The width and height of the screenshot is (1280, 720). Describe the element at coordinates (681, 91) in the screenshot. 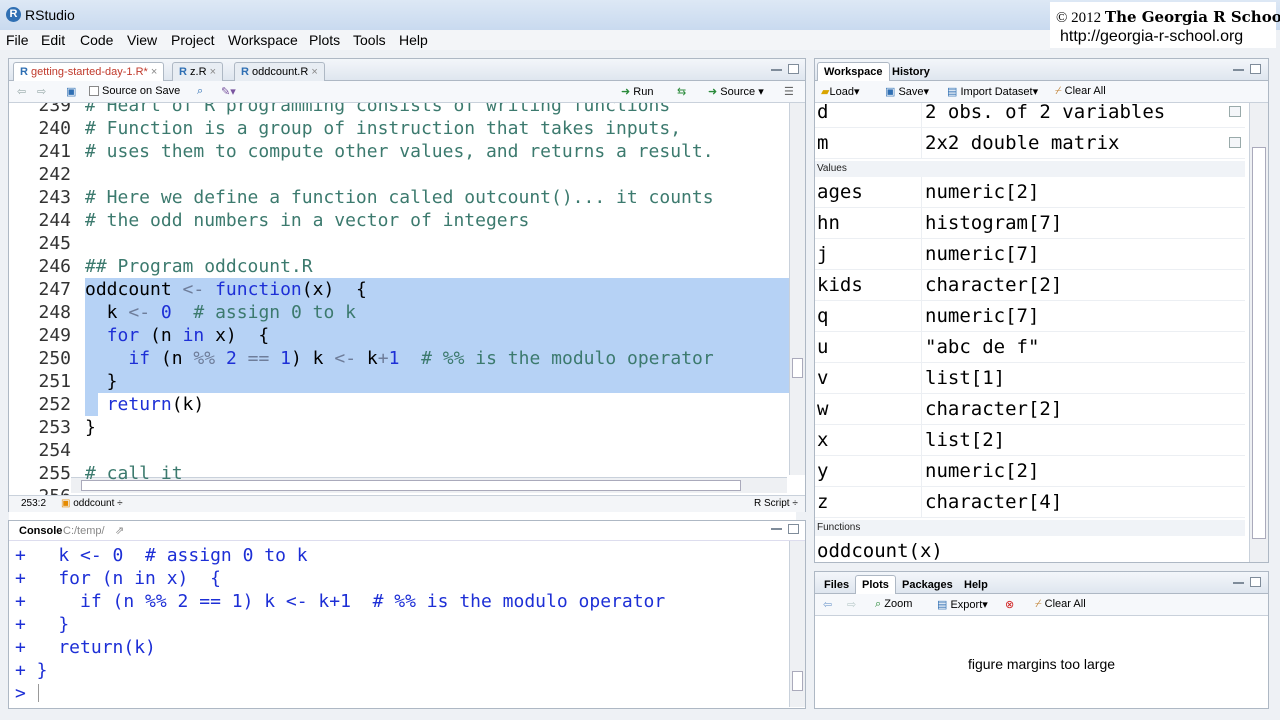

I see `rerun-icon: ⇆` at that location.